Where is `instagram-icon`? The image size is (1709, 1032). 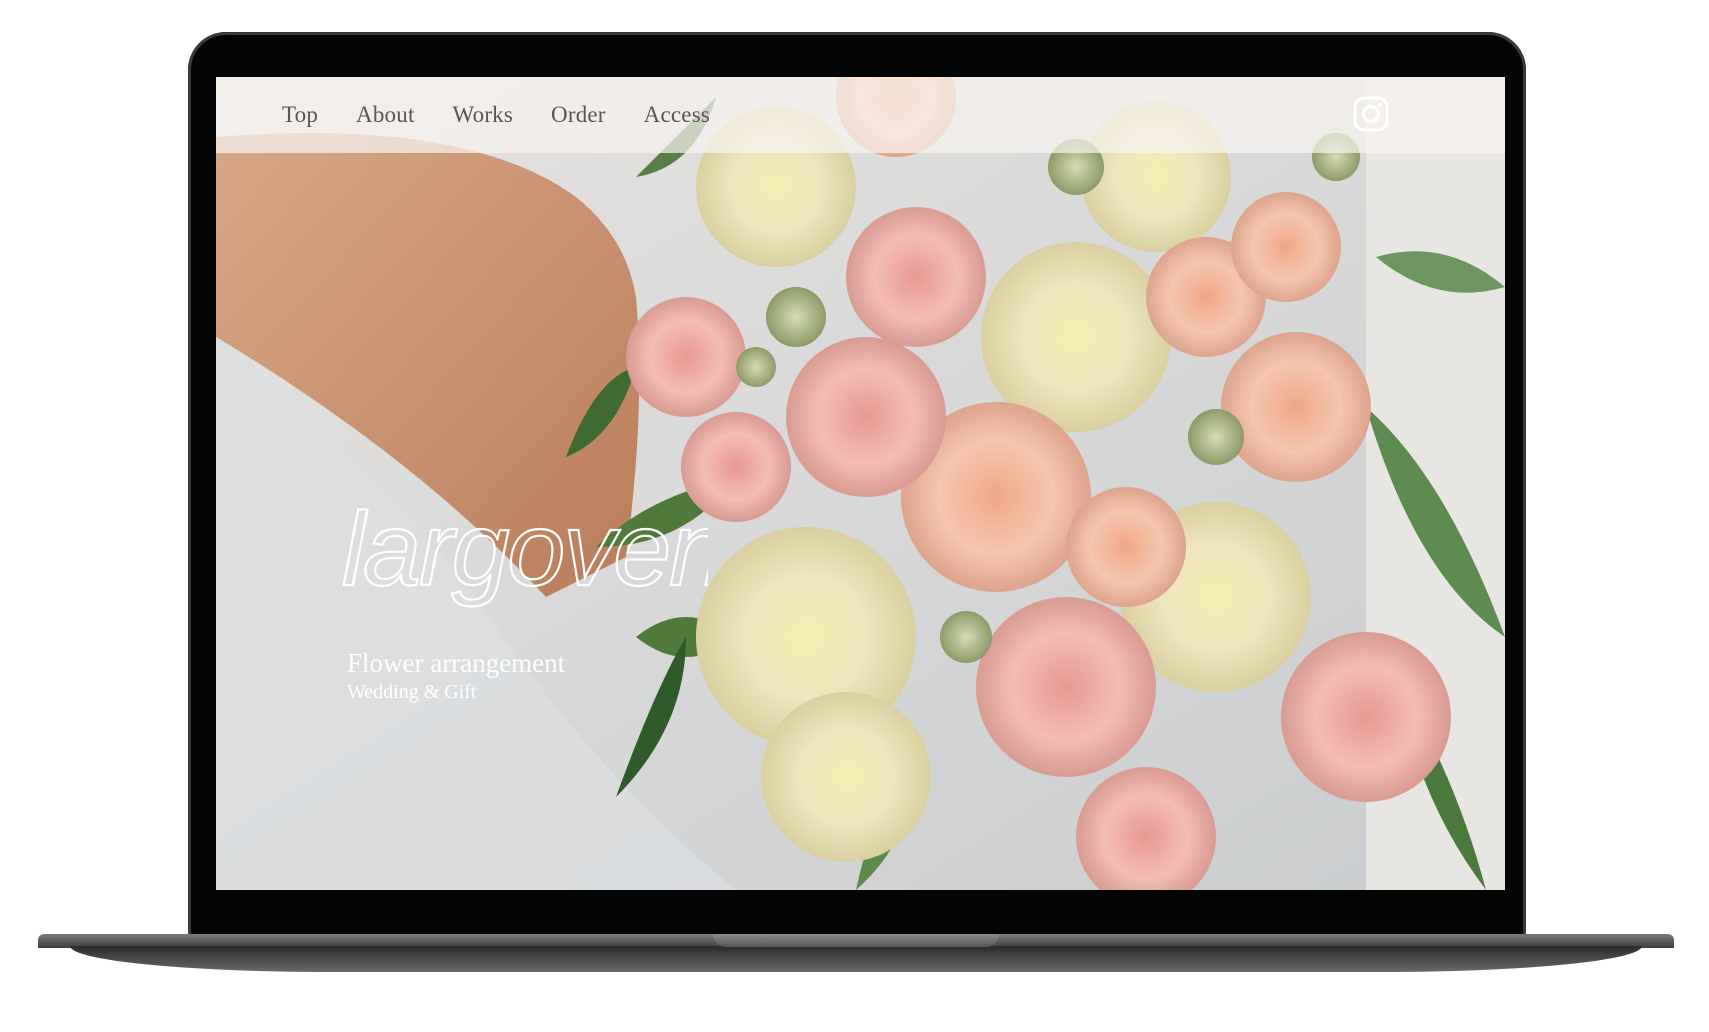
instagram-icon is located at coordinates (1371, 114).